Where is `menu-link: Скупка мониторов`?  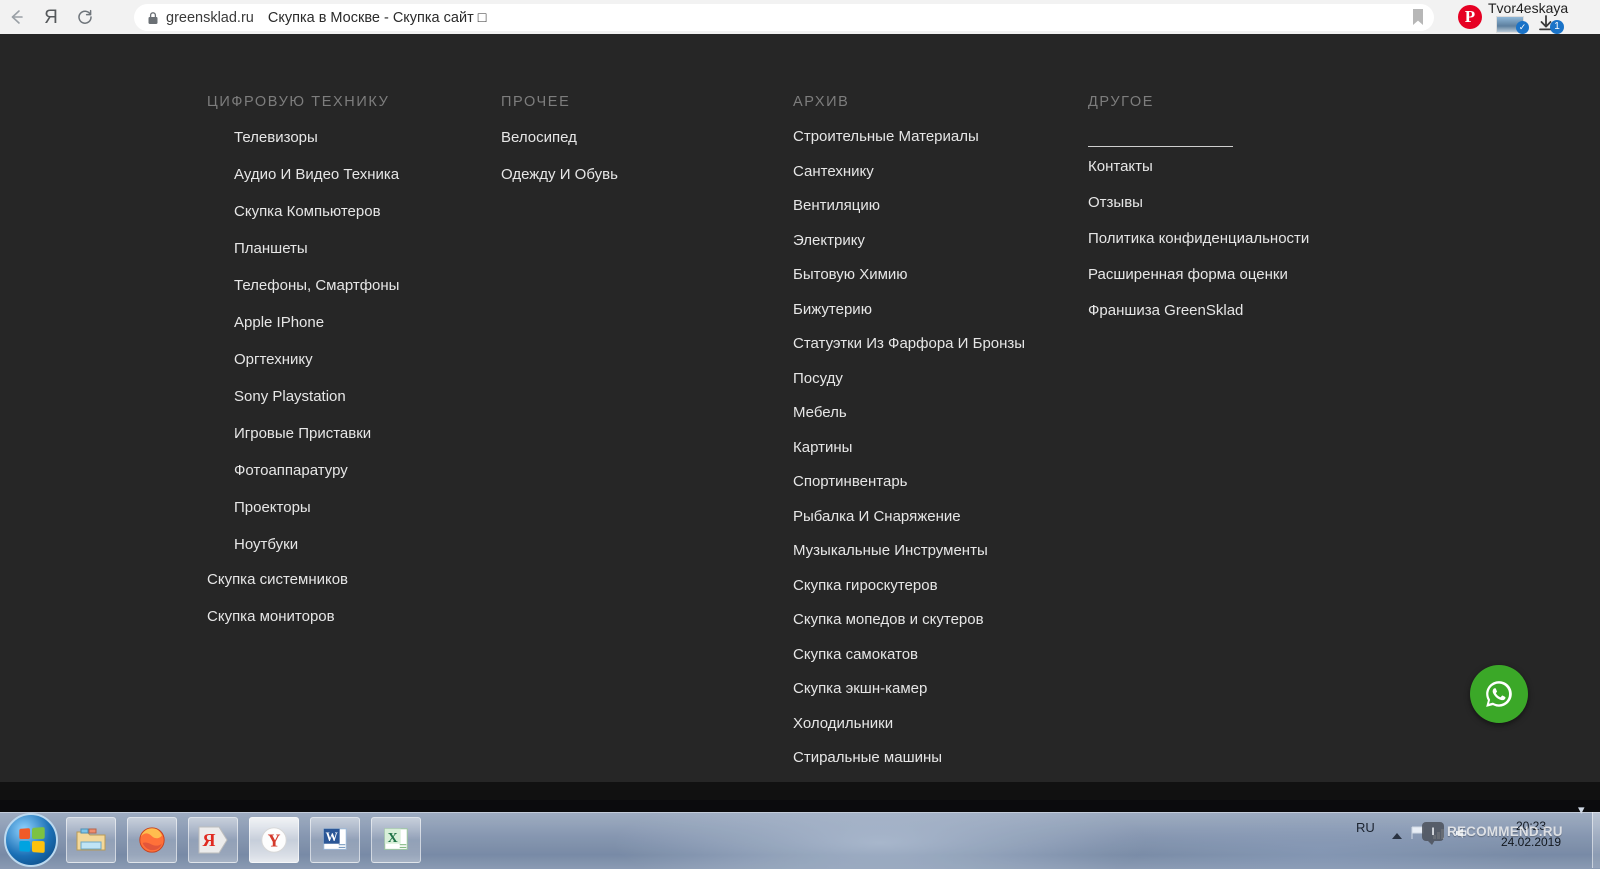
menu-link: Скупка мониторов is located at coordinates (303, 616).